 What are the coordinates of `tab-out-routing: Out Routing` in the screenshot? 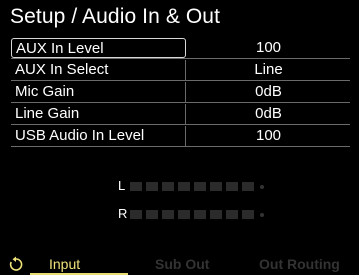 It's located at (299, 264).